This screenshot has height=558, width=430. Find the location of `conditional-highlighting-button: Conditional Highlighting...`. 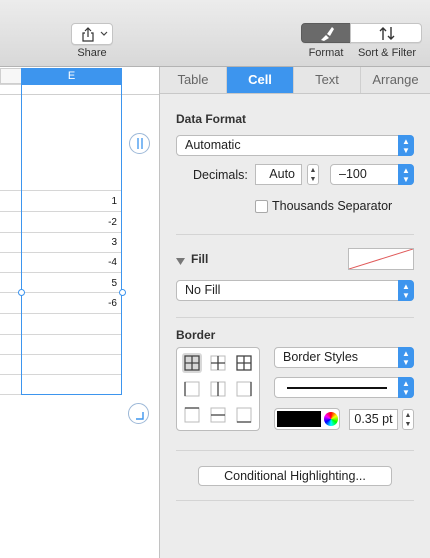

conditional-highlighting-button: Conditional Highlighting... is located at coordinates (295, 476).